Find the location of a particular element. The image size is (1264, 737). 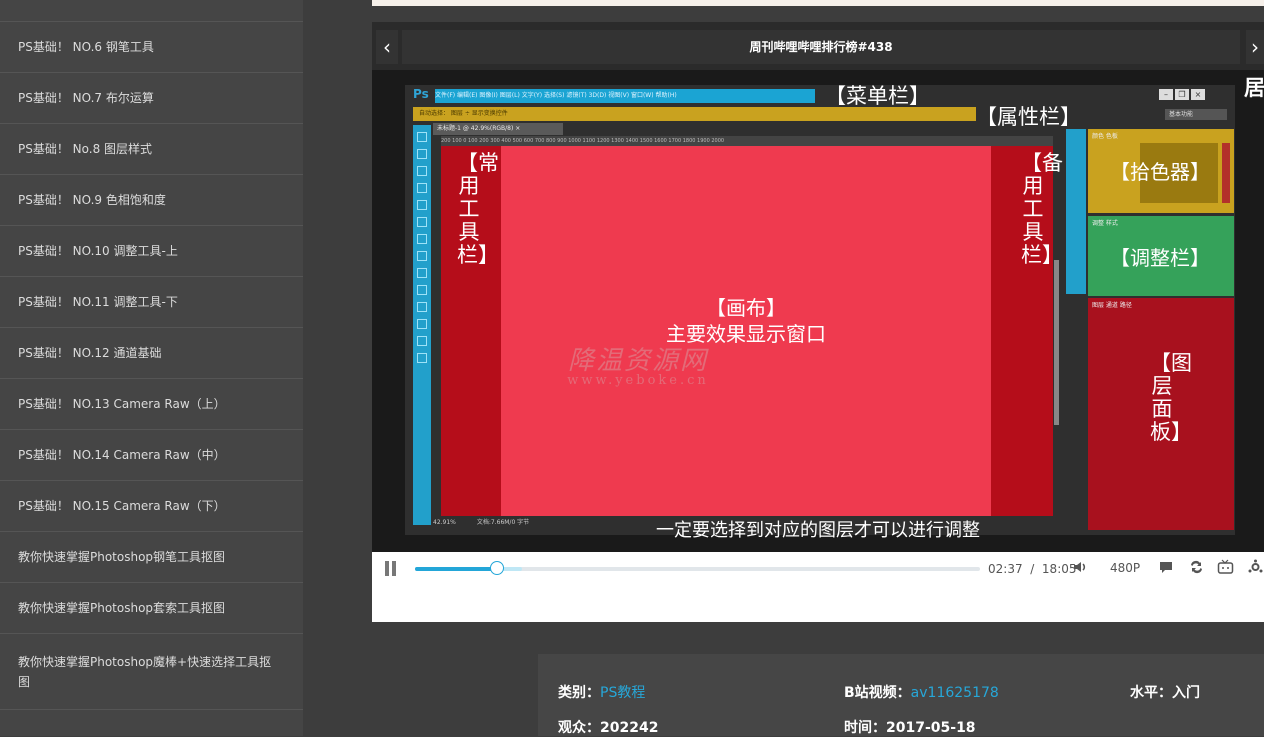

callout-alt-tools: 【备用工具栏】 is located at coordinates (1042, 209).